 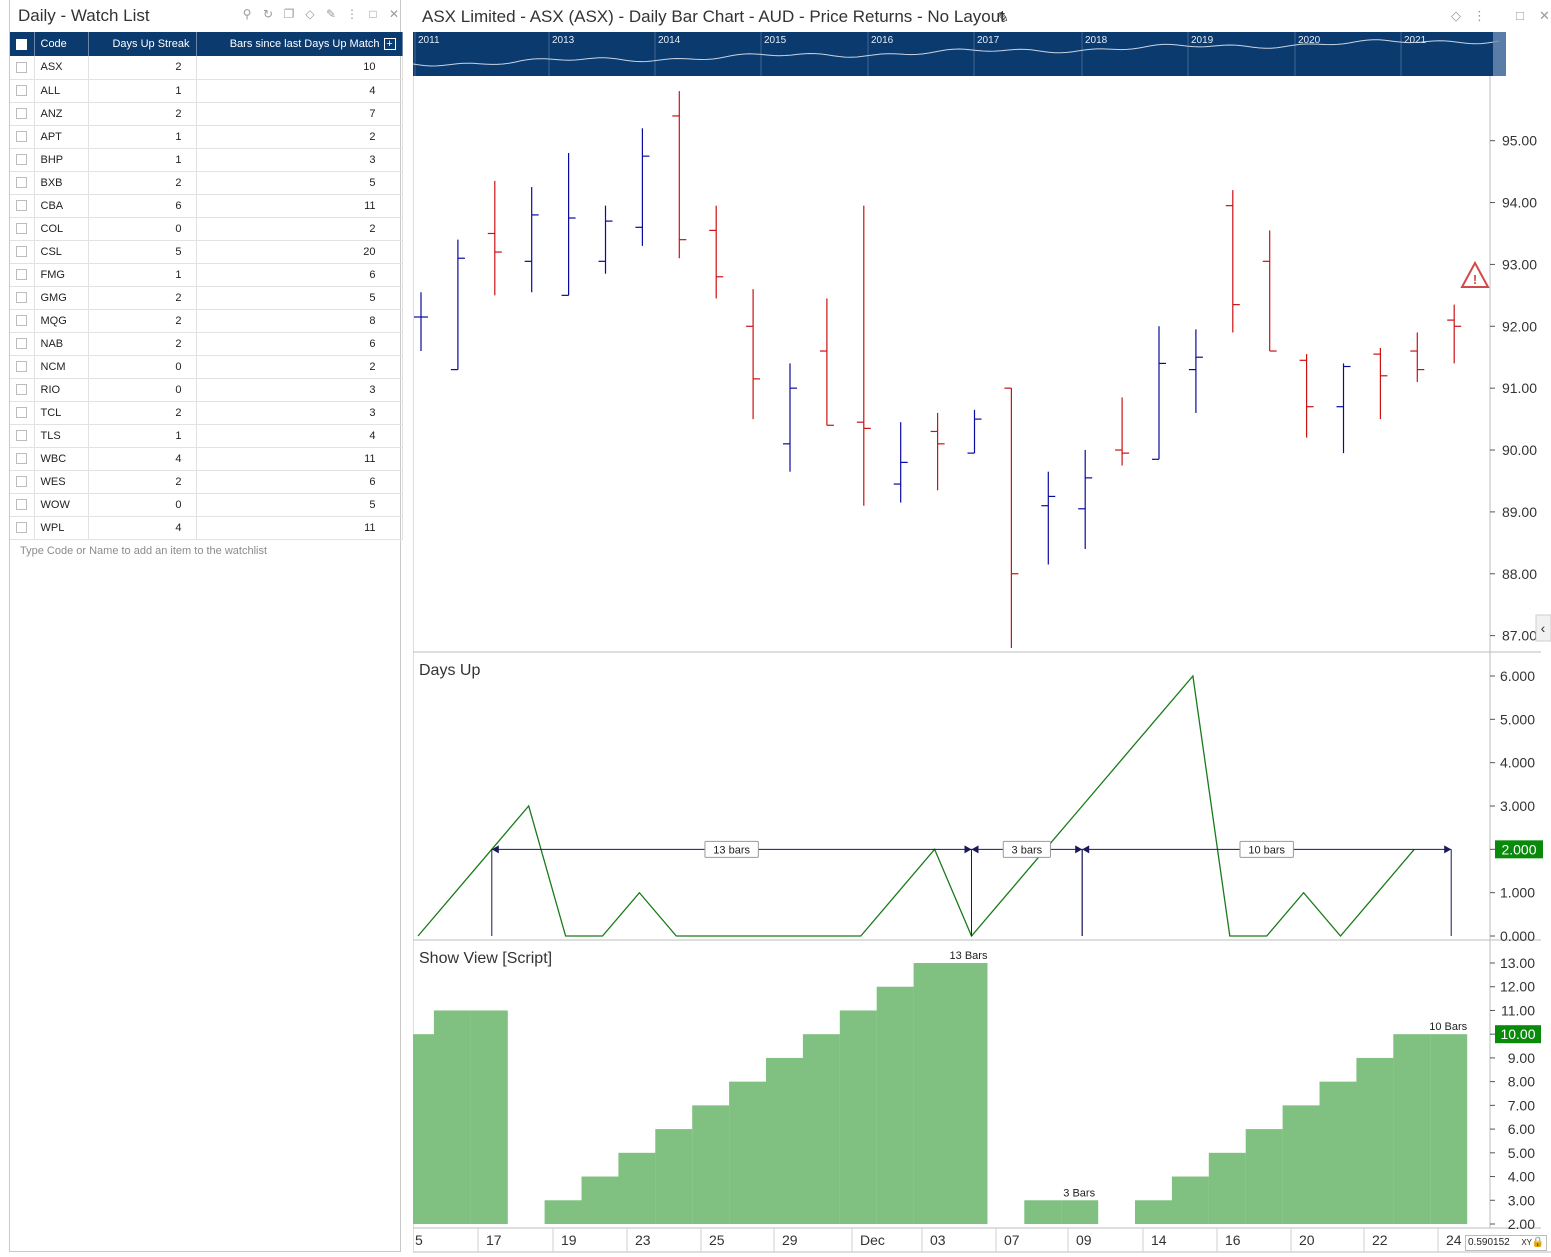 What do you see at coordinates (206, 390) in the screenshot?
I see `table-row: RIO 0 3` at bounding box center [206, 390].